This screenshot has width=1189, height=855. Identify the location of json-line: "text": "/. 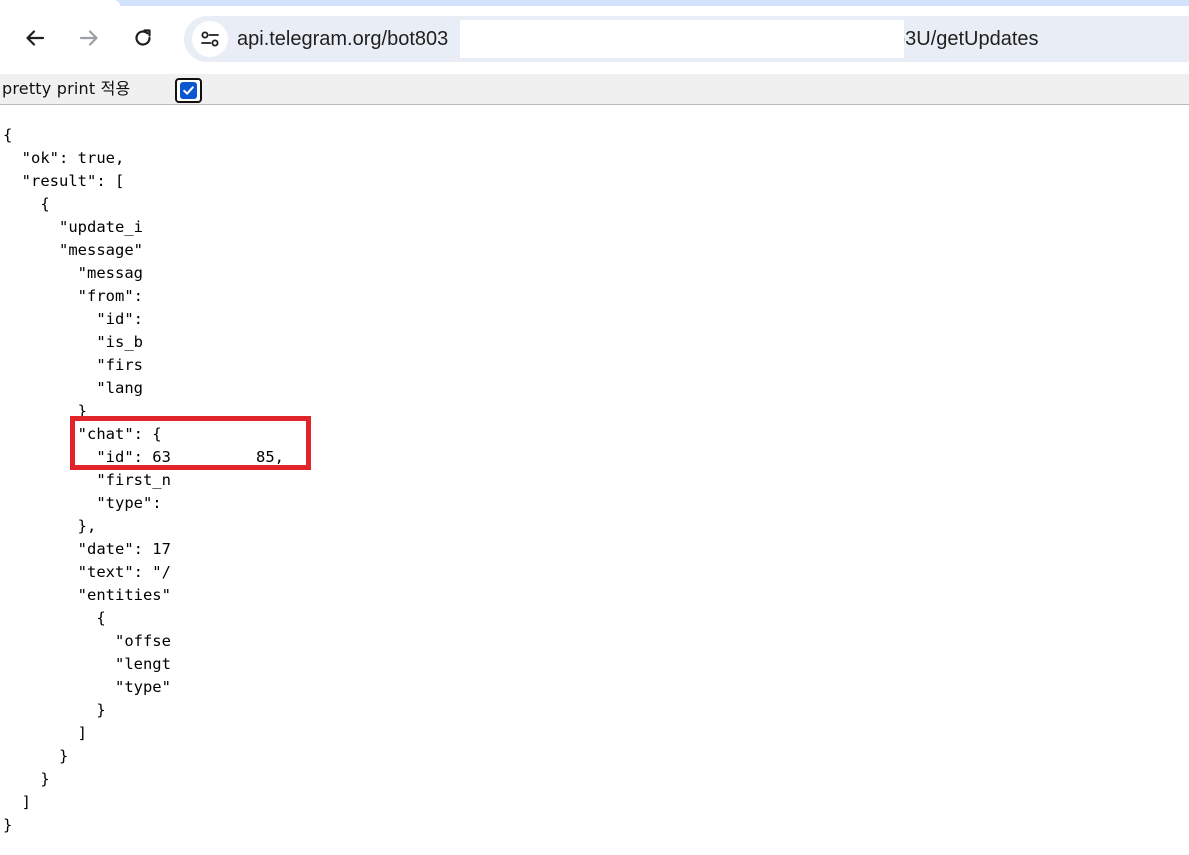
(87, 572).